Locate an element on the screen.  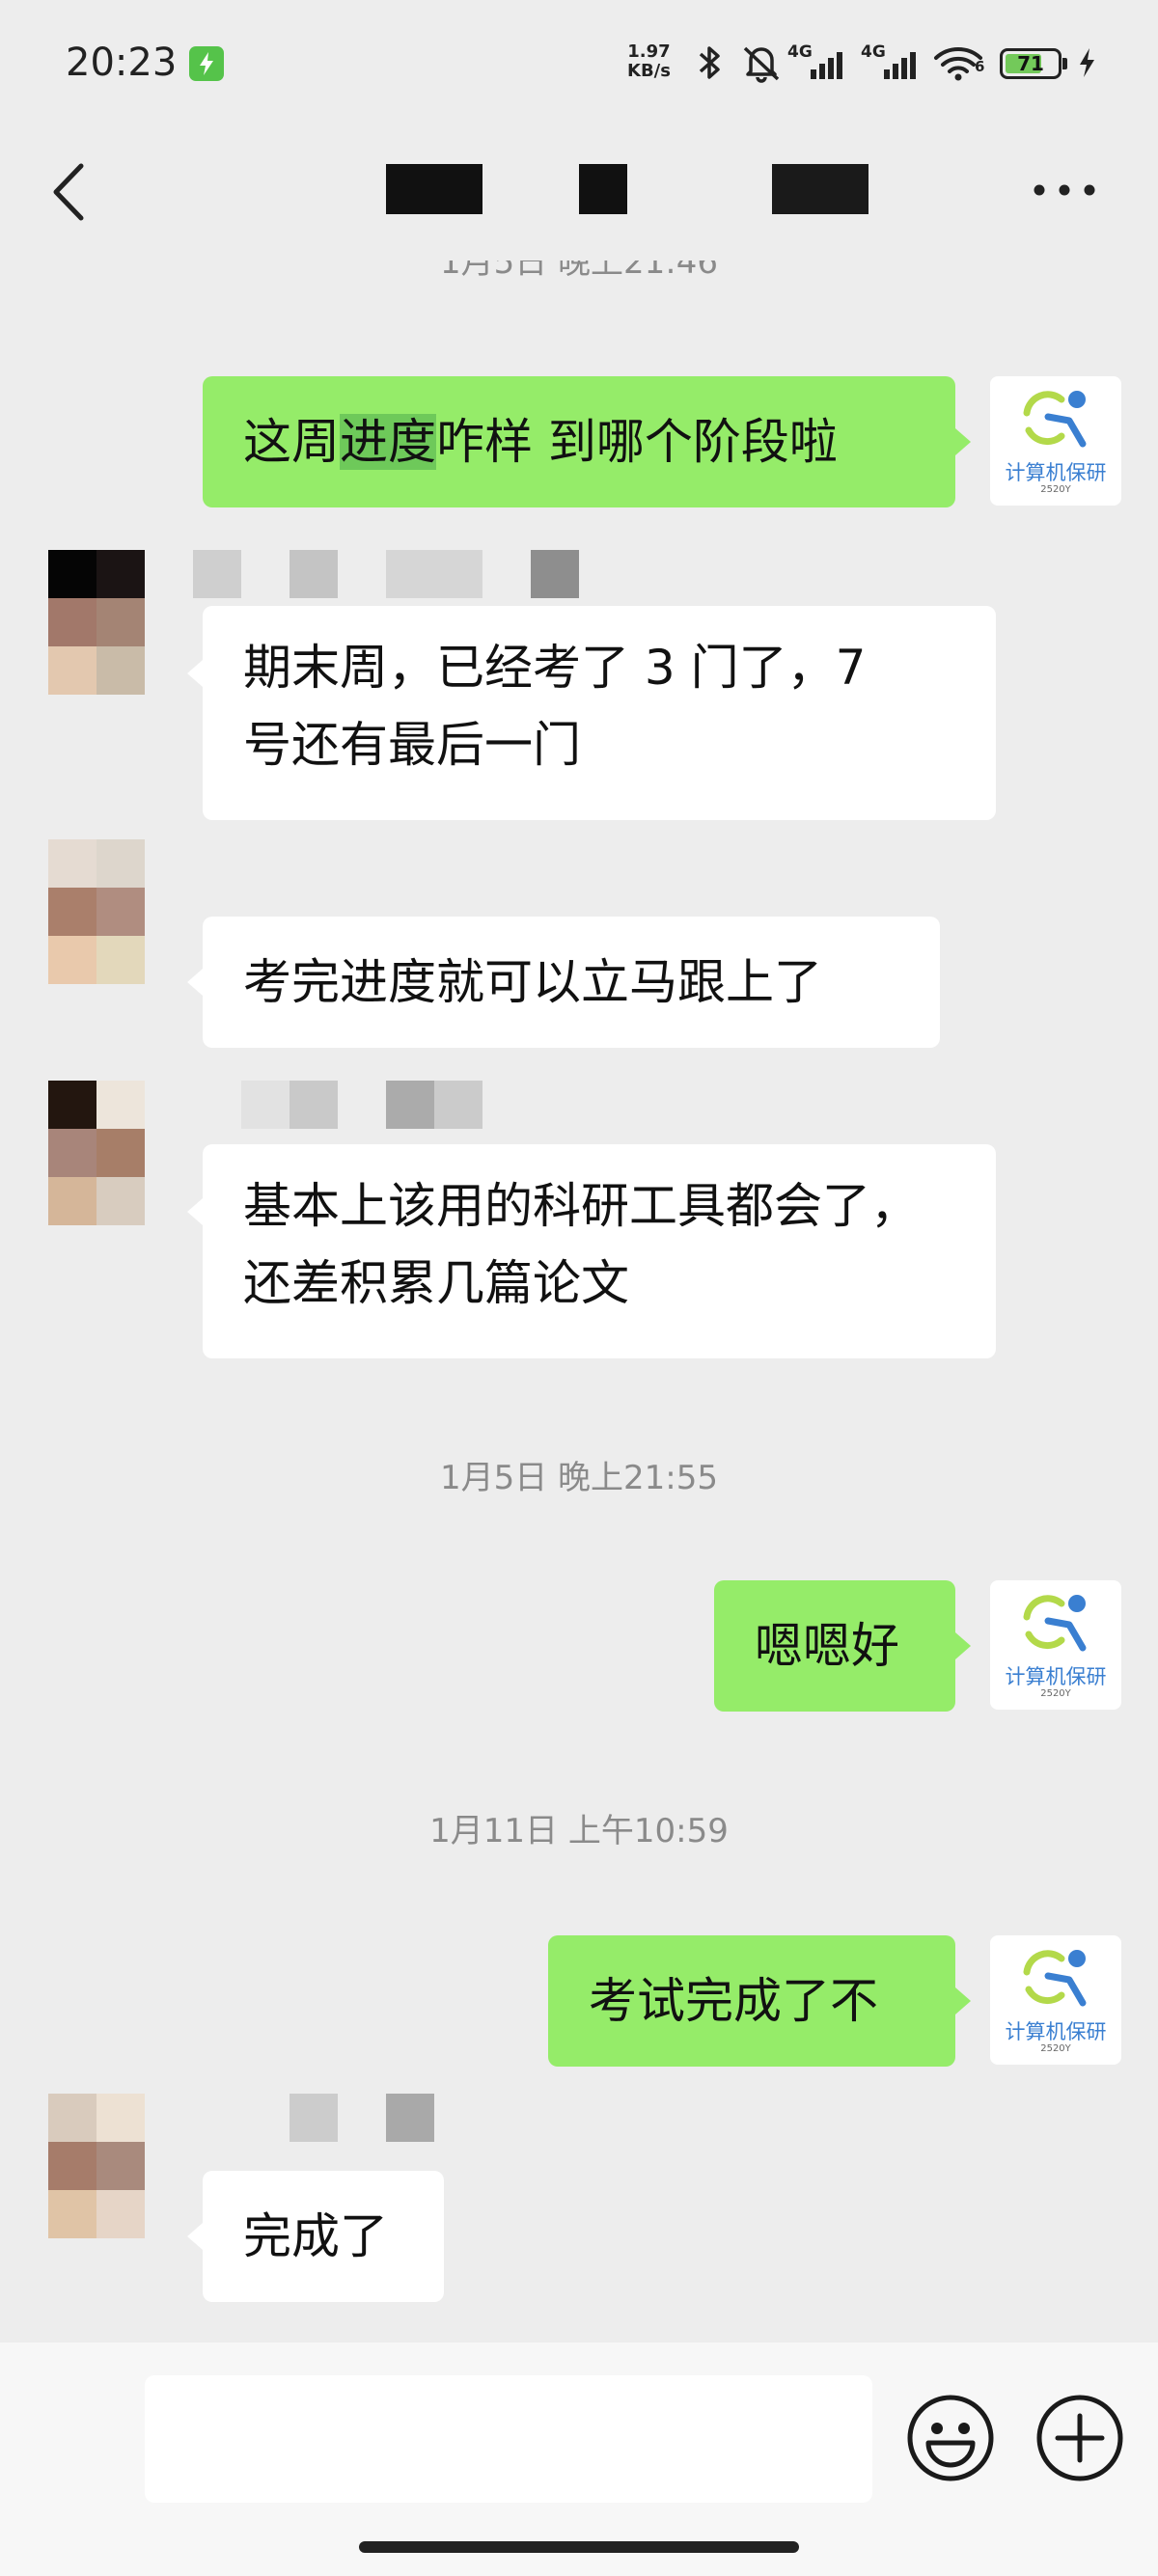
chevron-left-icon is located at coordinates (68, 192).